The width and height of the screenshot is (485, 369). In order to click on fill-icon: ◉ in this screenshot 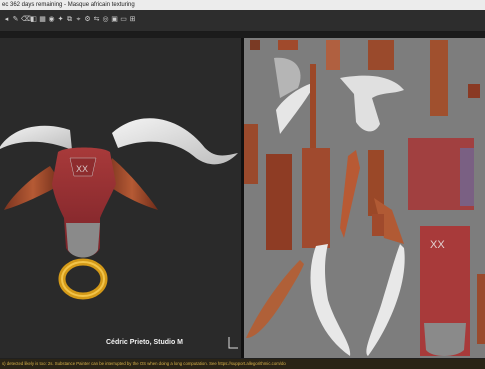, I will do `click(51, 19)`.